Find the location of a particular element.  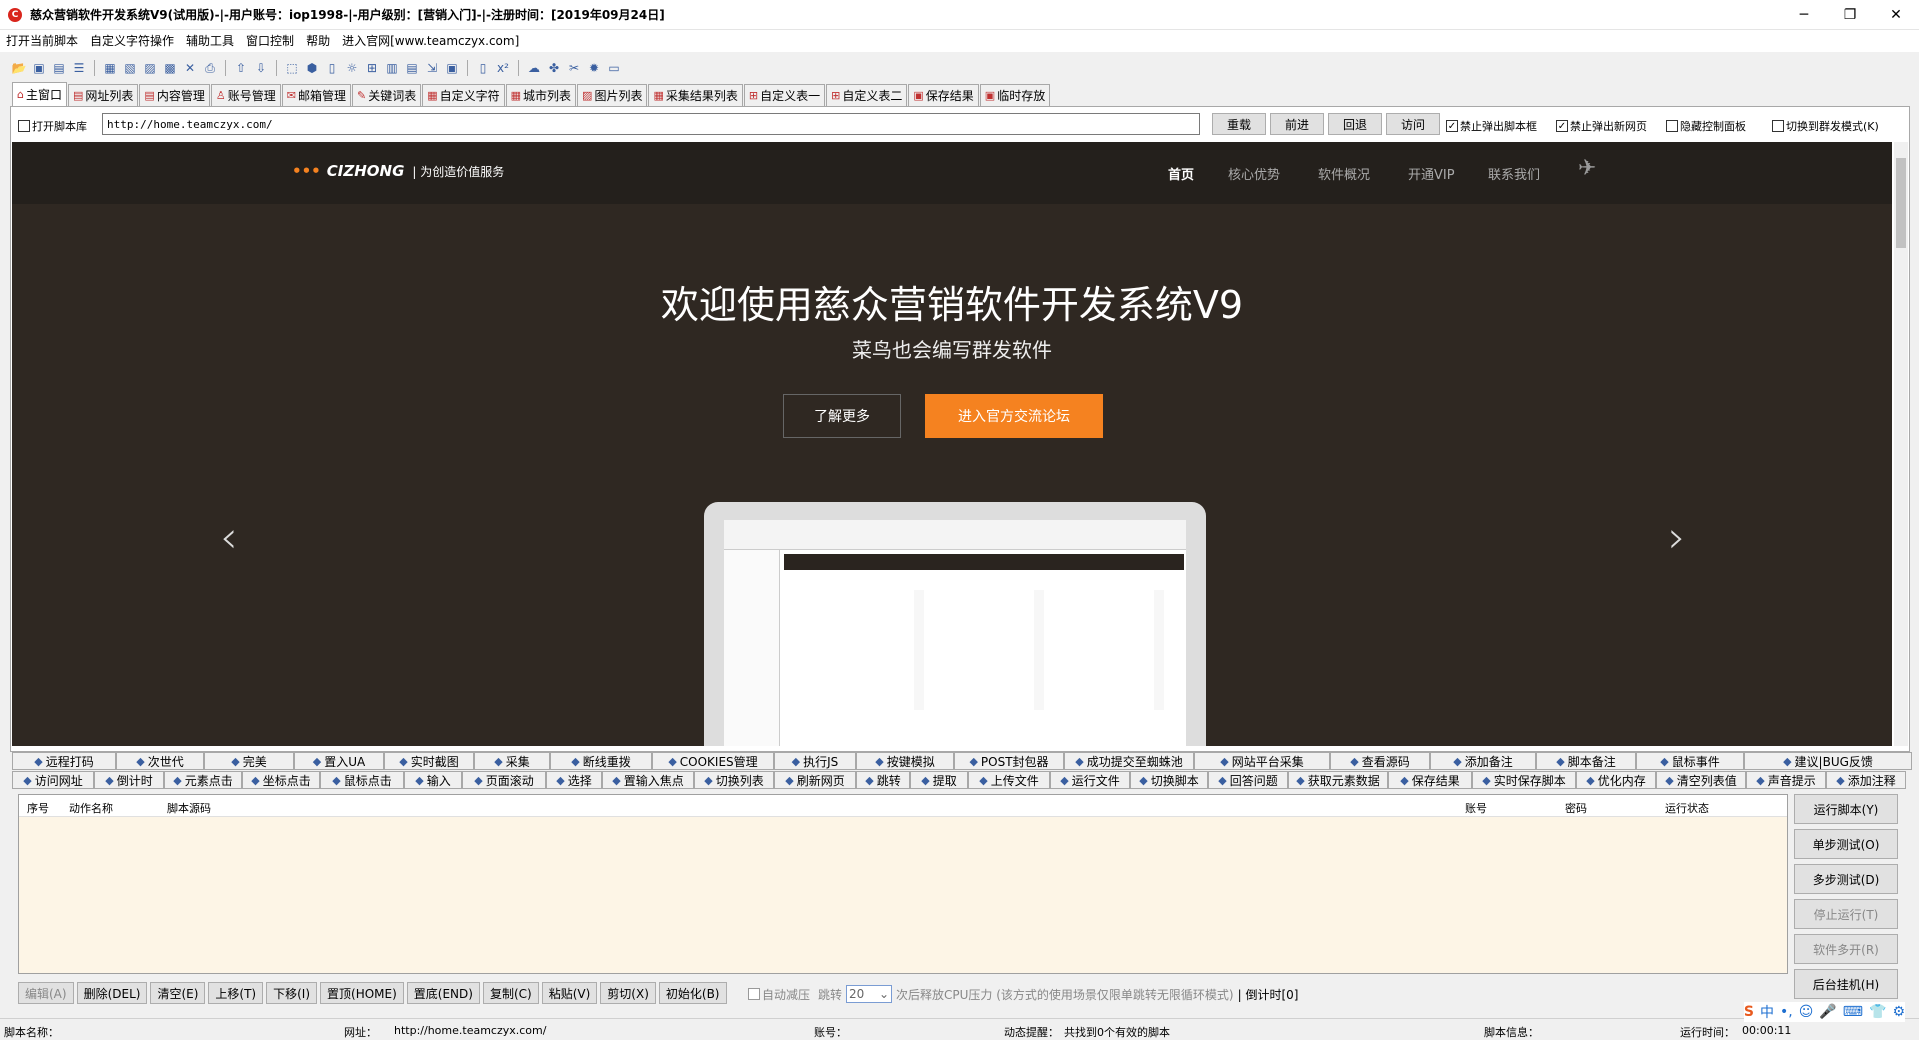

tab-8: ▨ 图片列表 is located at coordinates (612, 95).